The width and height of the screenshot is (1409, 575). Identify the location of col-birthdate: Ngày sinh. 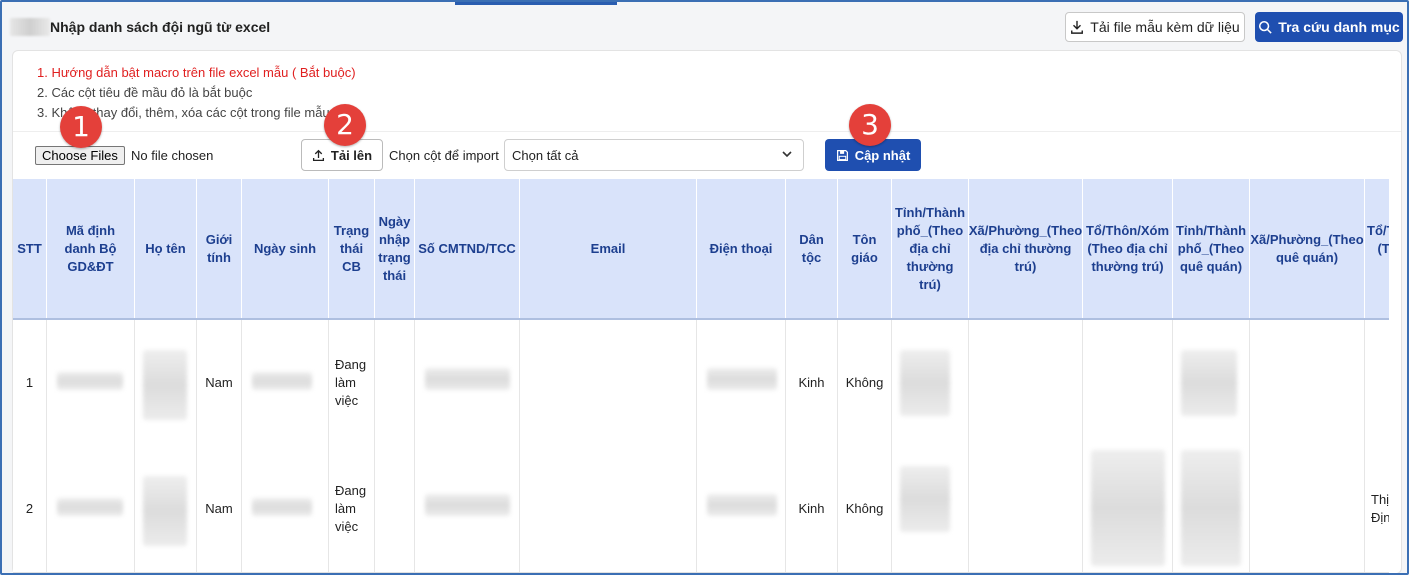
(285, 248).